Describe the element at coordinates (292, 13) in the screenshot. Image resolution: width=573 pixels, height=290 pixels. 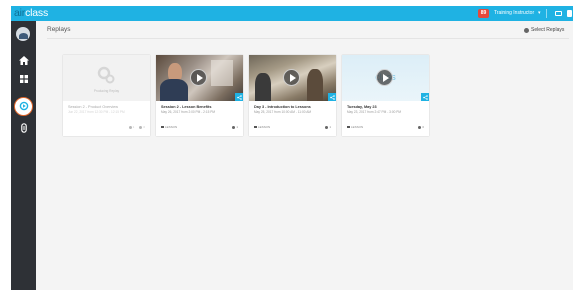
I see `top-bar: airclass 89 Training Instructor ▾` at that location.